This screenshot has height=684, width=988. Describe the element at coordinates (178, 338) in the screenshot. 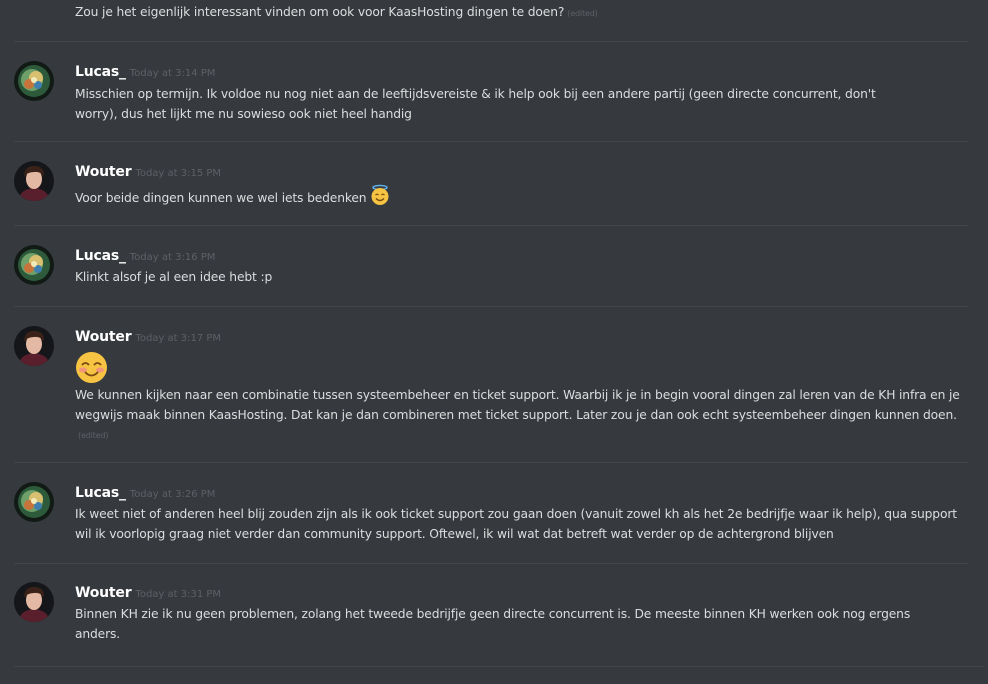

I see `timestamp: Today at 3:17 PM` at that location.